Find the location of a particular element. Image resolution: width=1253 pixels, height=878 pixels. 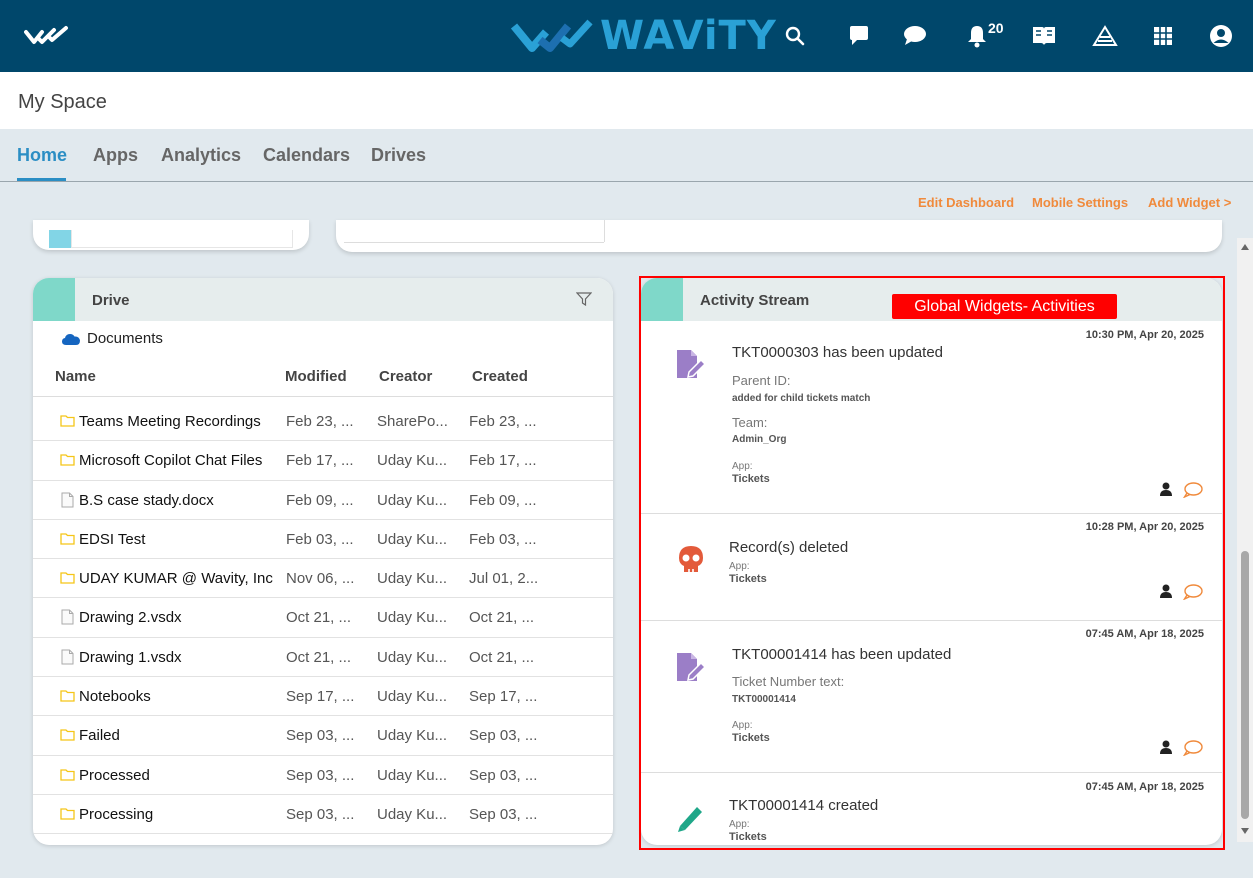

search-icon is located at coordinates (795, 36).